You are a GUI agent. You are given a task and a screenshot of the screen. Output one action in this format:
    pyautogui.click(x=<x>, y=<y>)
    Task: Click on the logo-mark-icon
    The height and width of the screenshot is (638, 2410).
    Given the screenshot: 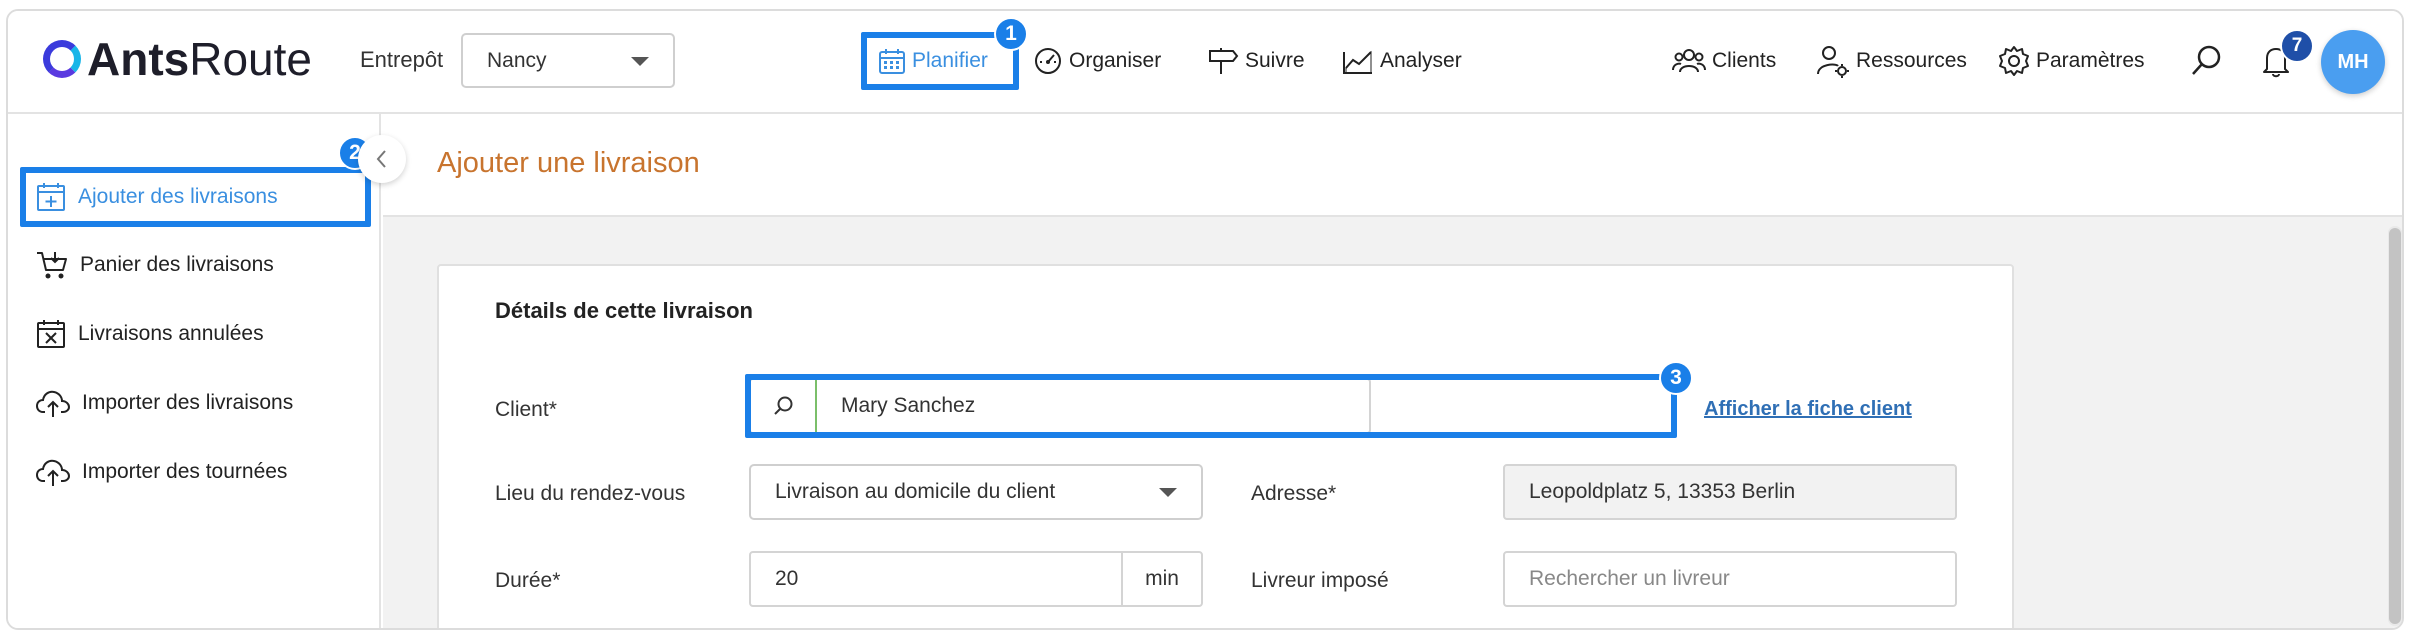 What is the action you would take?
    pyautogui.click(x=62, y=59)
    